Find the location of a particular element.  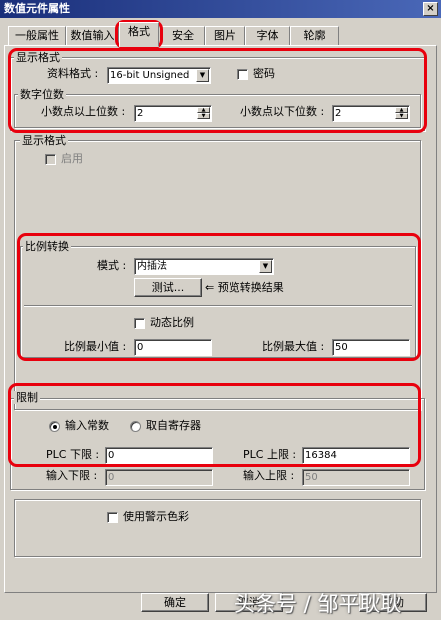

input-constant-label: 输入常数 is located at coordinates (87, 425).